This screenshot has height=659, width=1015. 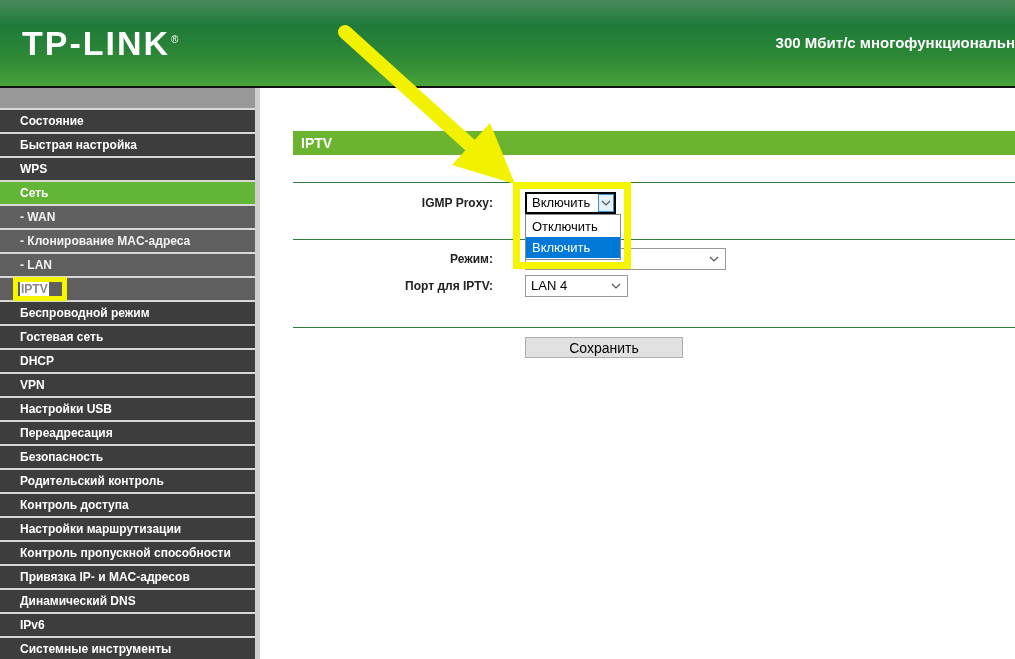 I want to click on sidebar-item: WPS, so click(x=127, y=169).